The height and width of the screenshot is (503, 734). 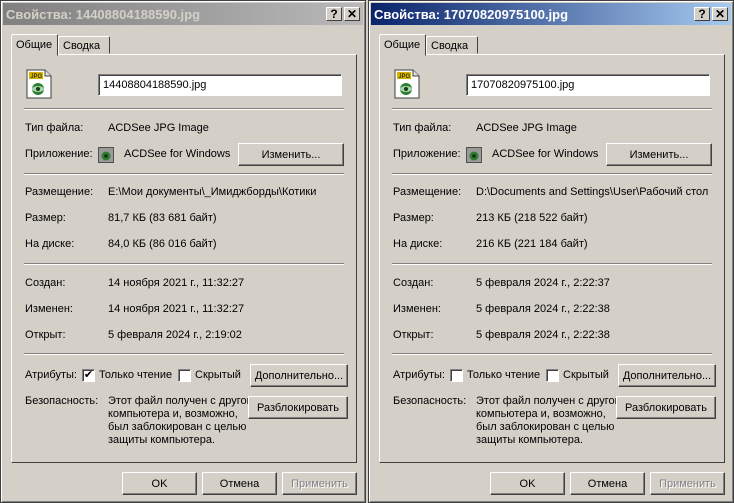 I want to click on title-bar: Свойства: 17070820975100.jpg ? ✕, so click(x=551, y=14).